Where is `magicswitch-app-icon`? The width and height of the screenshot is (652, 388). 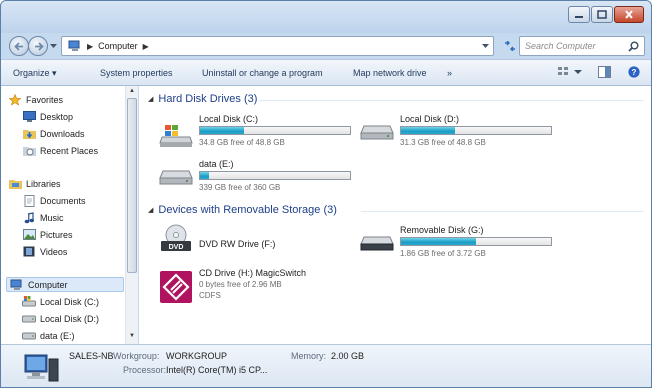
magicswitch-app-icon is located at coordinates (176, 287).